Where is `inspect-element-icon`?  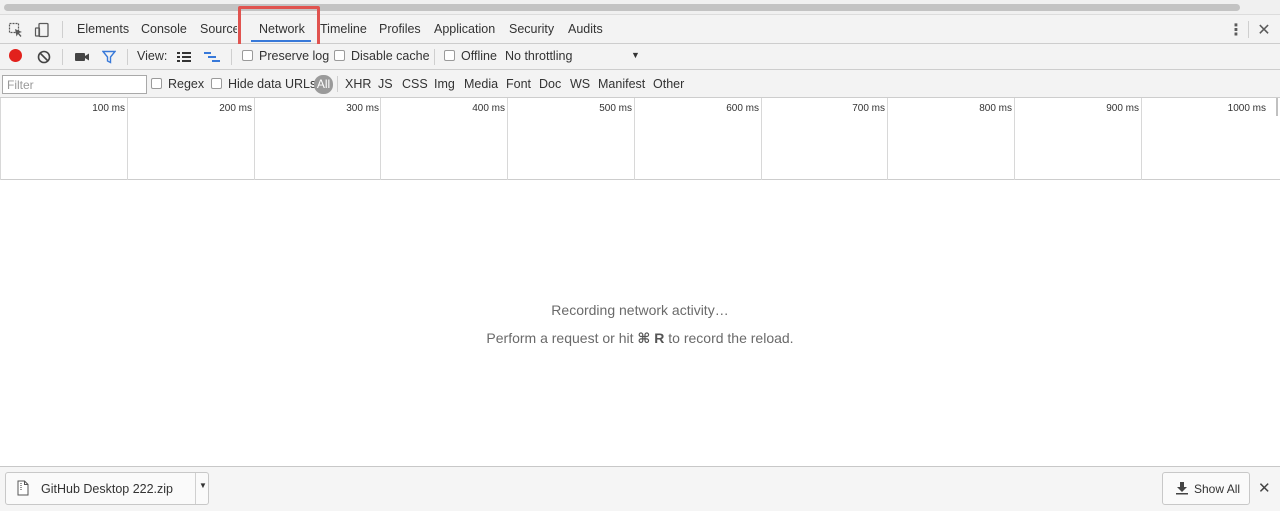
inspect-element-icon is located at coordinates (16, 30).